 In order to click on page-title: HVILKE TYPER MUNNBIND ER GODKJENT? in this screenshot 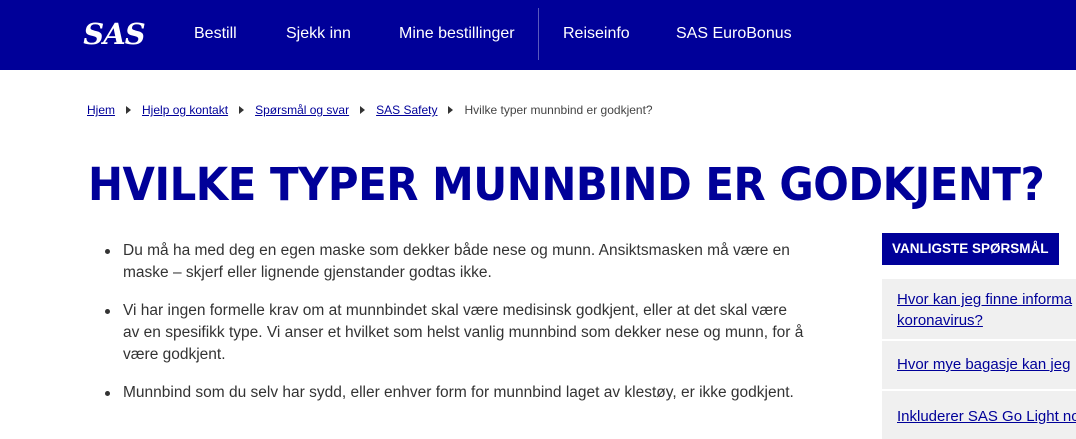, I will do `click(566, 184)`.